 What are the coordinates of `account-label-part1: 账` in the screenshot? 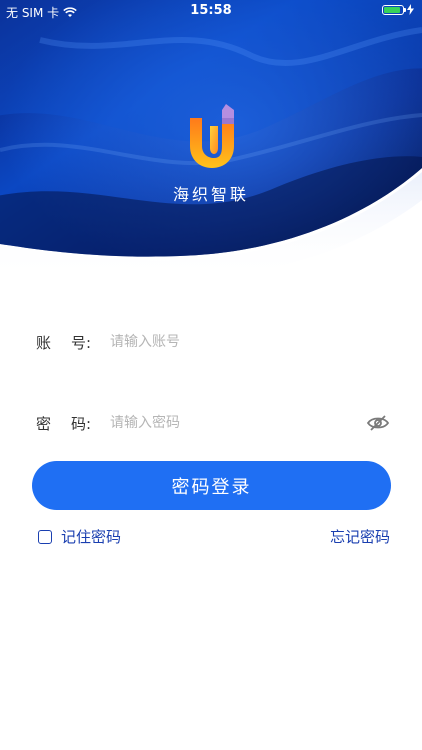 It's located at (44, 342).